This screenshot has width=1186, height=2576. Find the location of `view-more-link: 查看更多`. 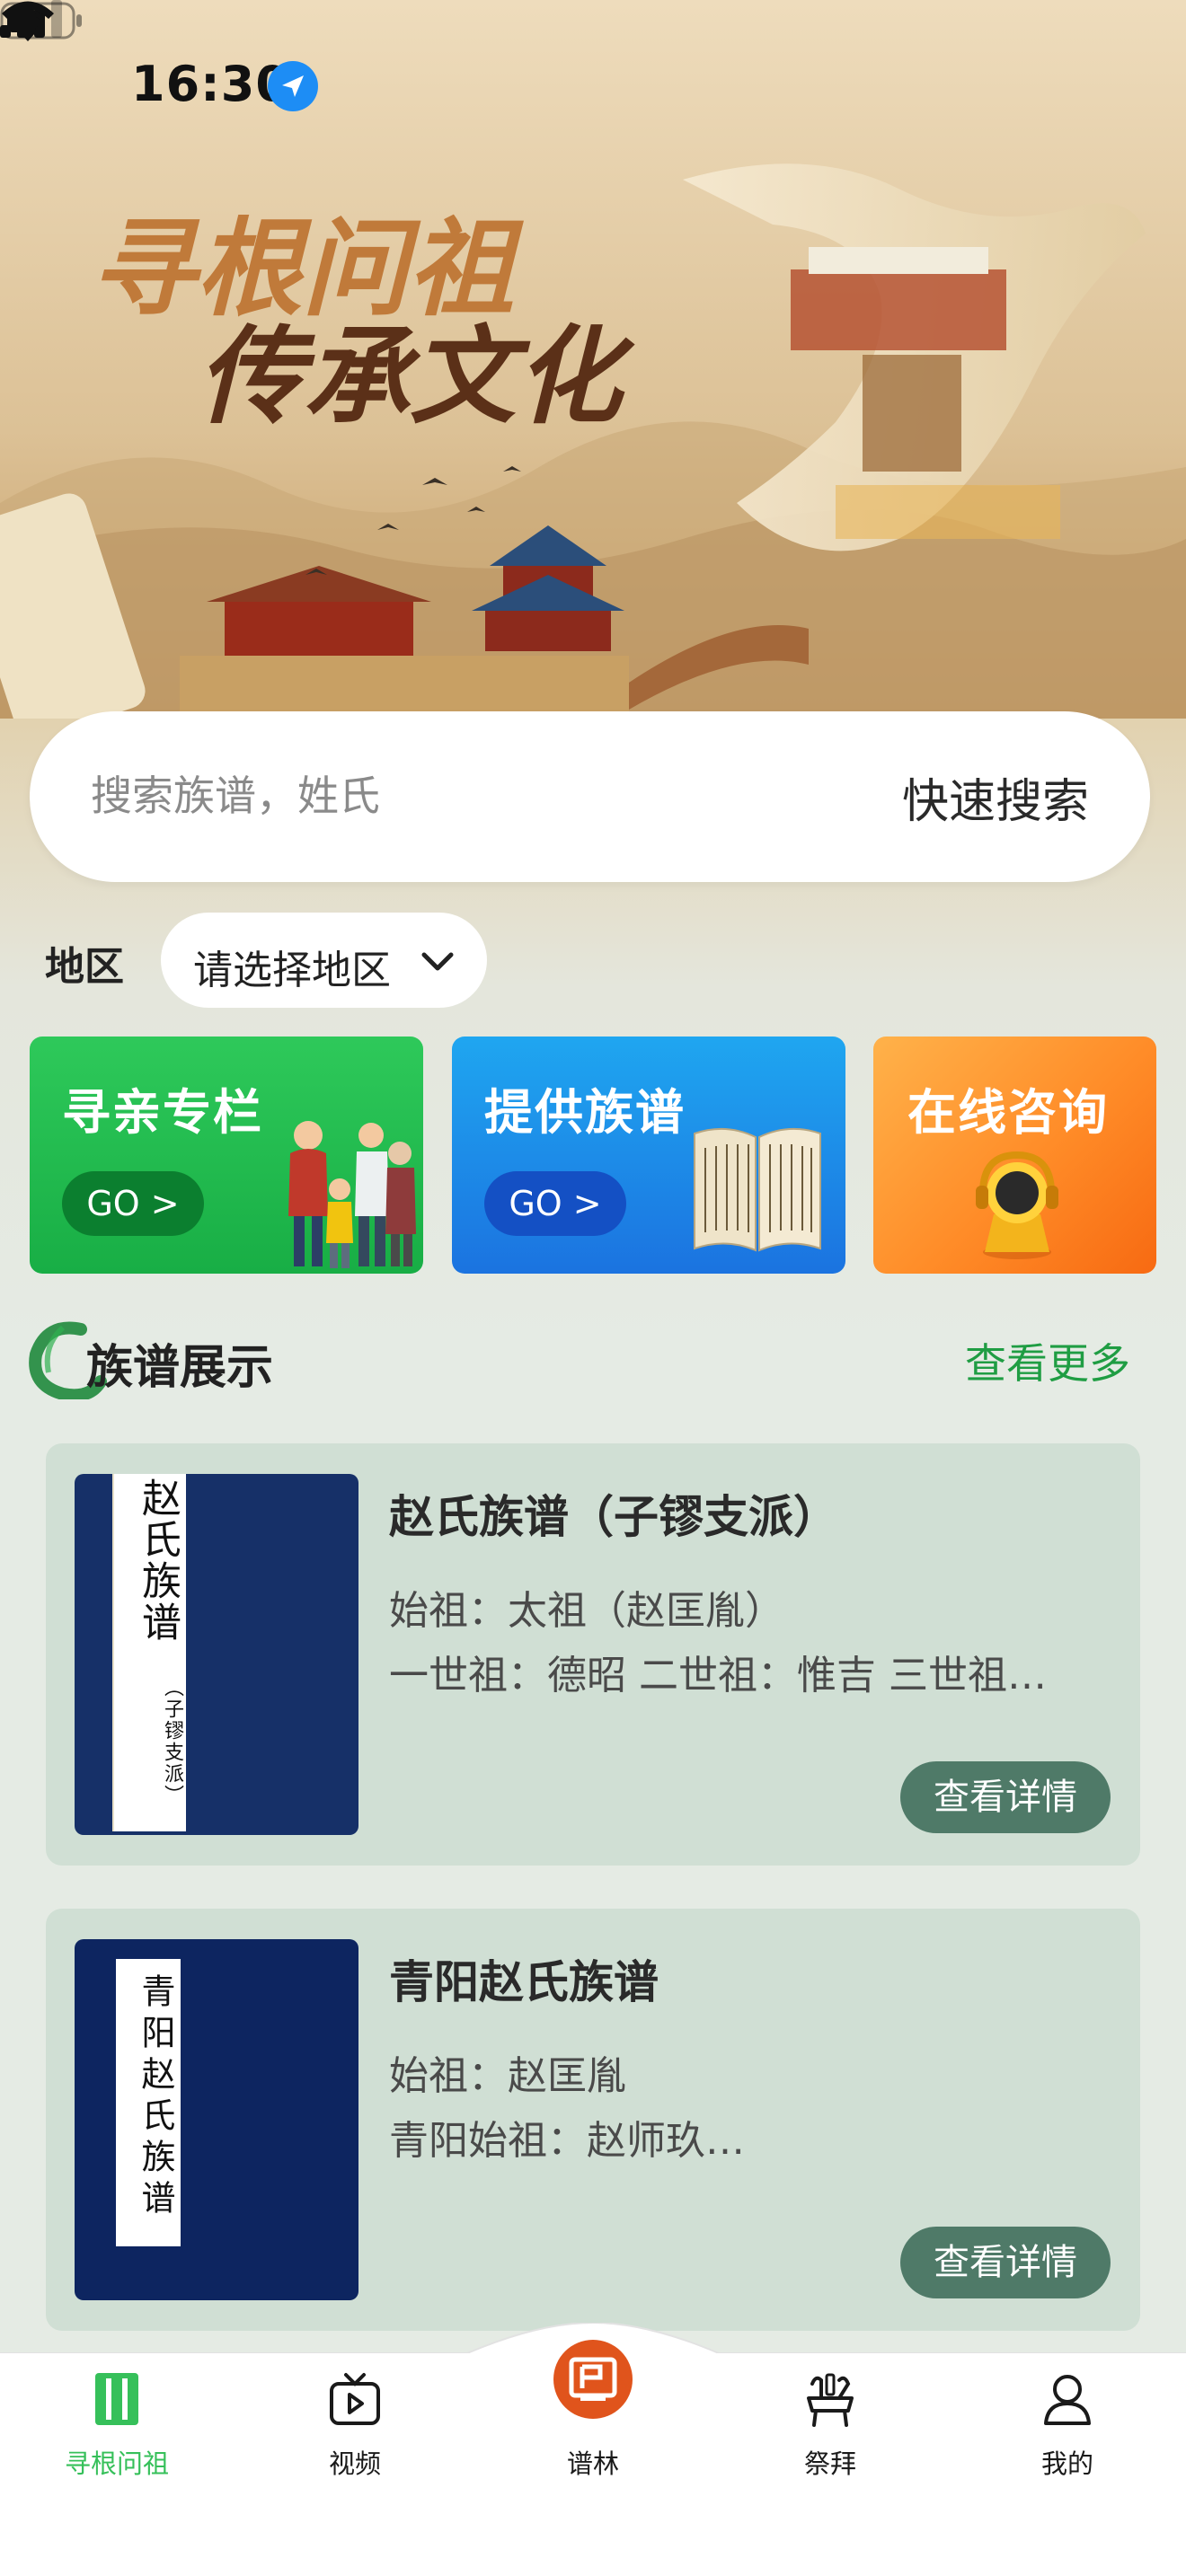

view-more-link: 查看更多 is located at coordinates (1047, 1360).